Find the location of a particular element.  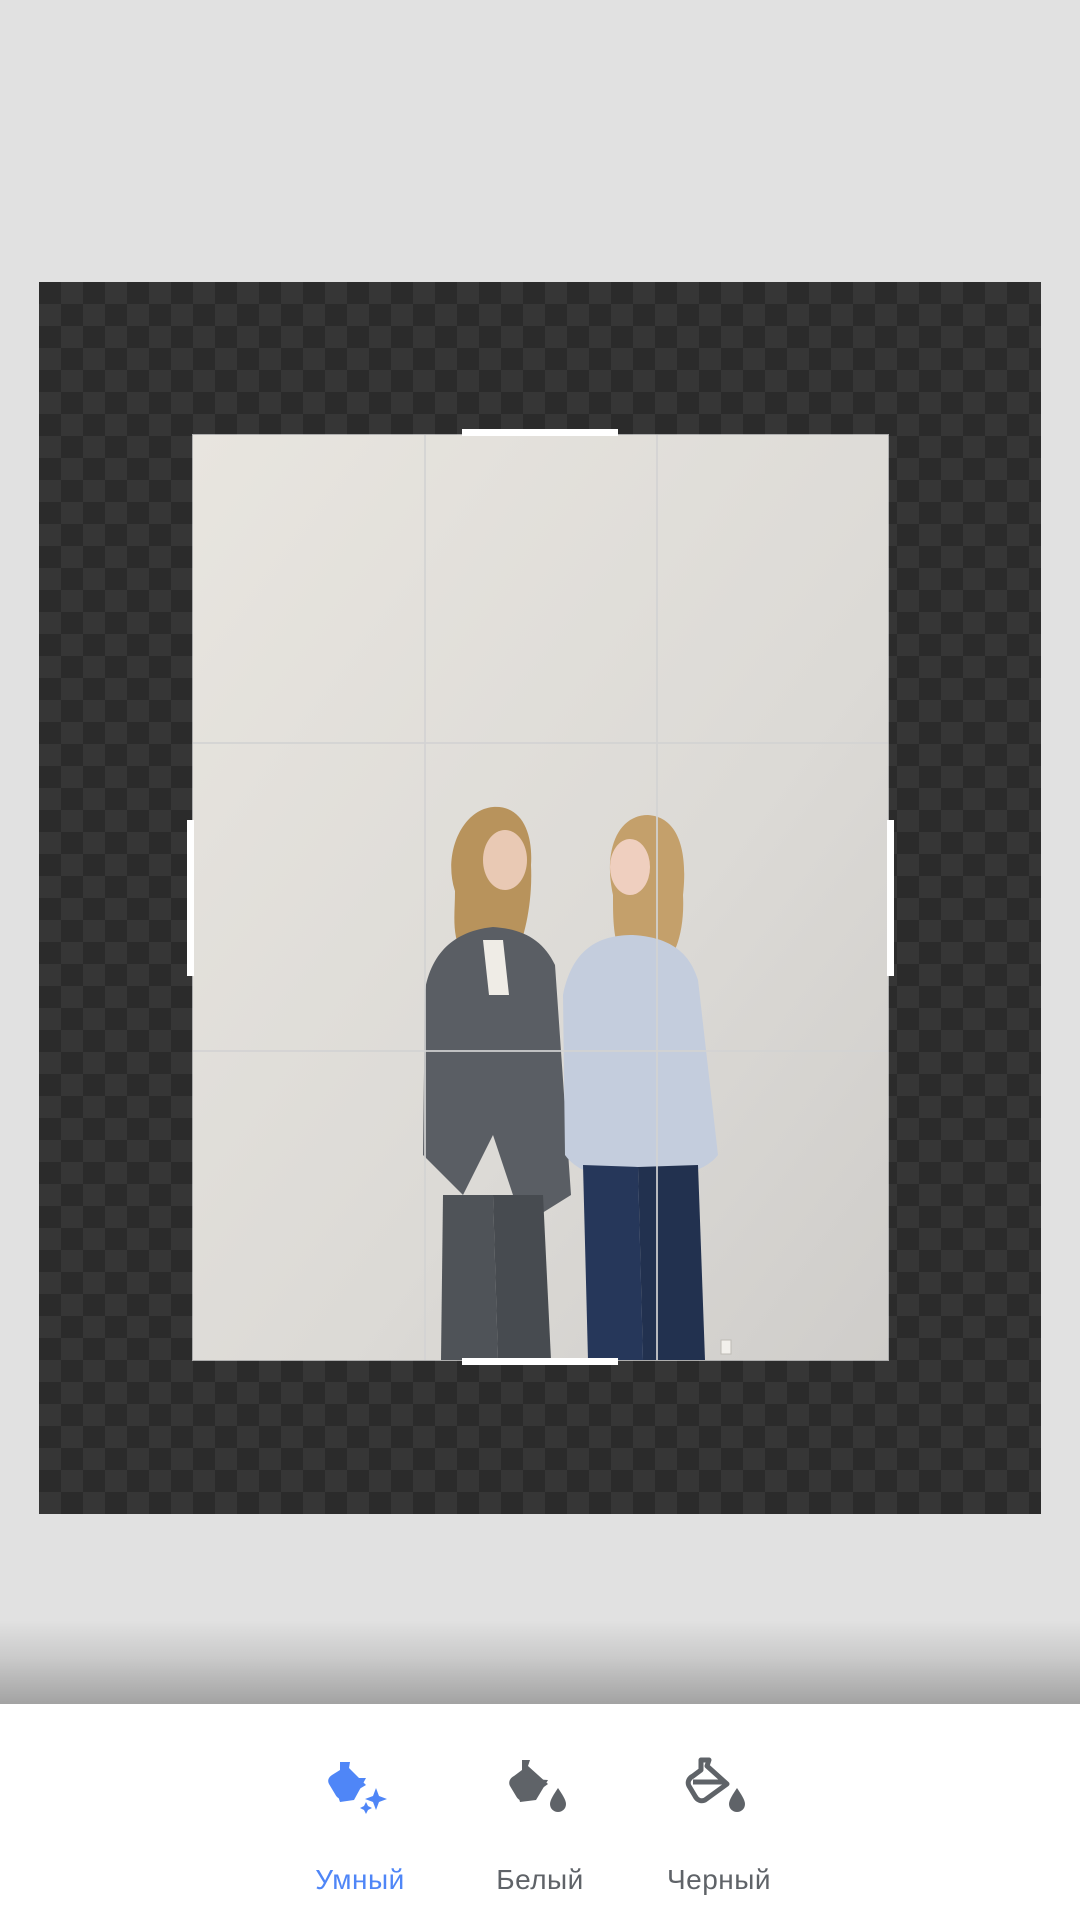

smart-fill-label: Умный is located at coordinates (360, 1879).